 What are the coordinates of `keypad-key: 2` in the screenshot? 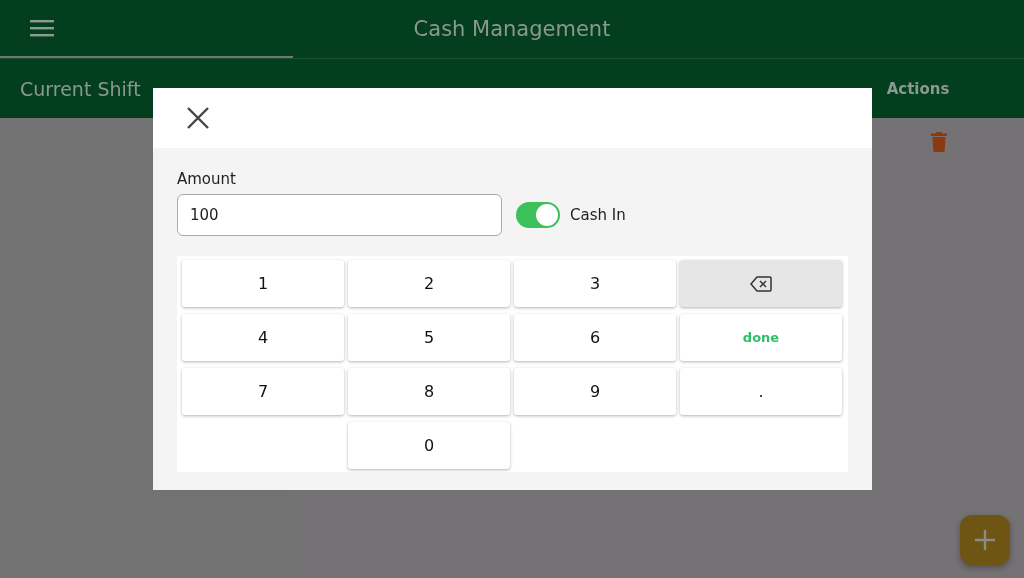 It's located at (429, 283).